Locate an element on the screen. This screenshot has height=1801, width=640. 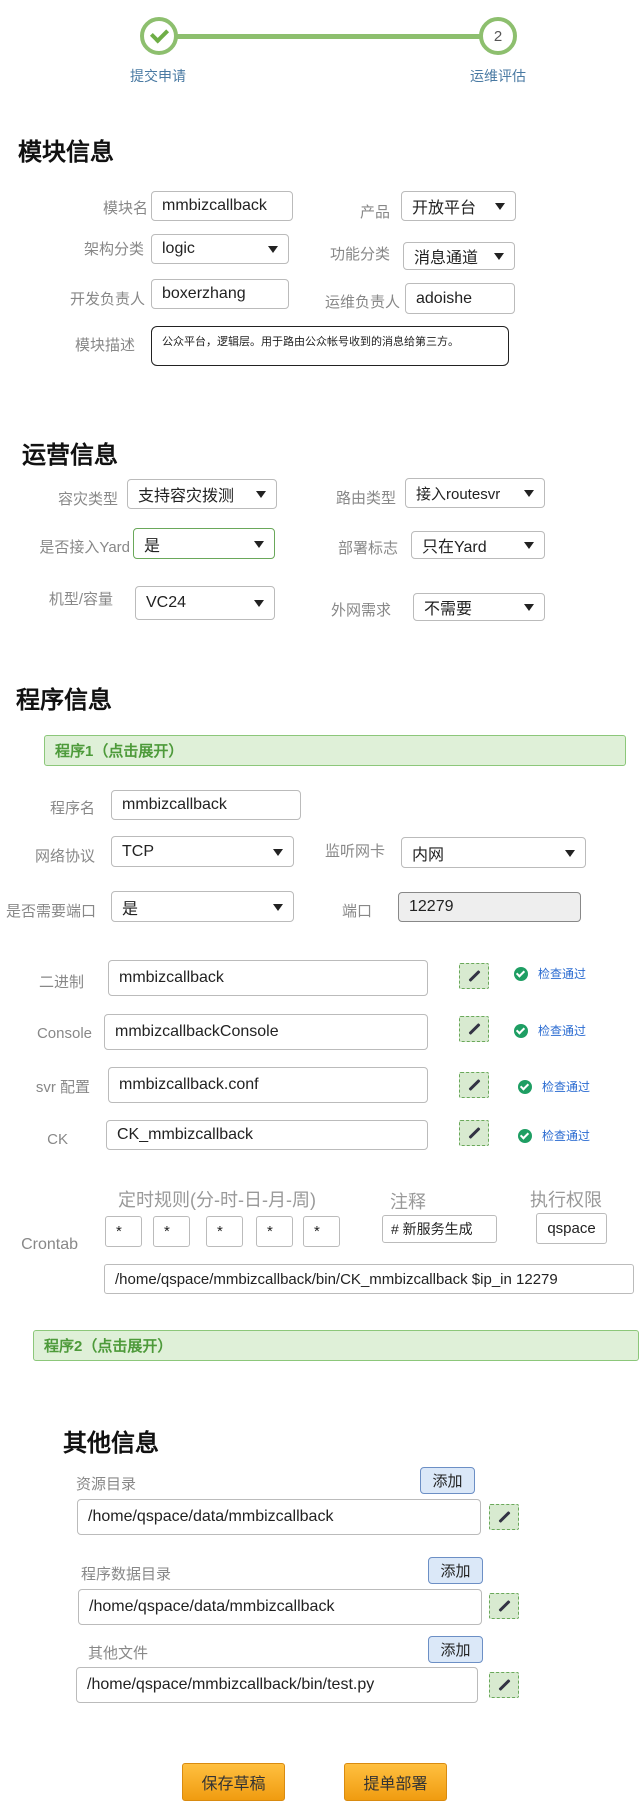
module-section-title: 模块信息 is located at coordinates (66, 152).